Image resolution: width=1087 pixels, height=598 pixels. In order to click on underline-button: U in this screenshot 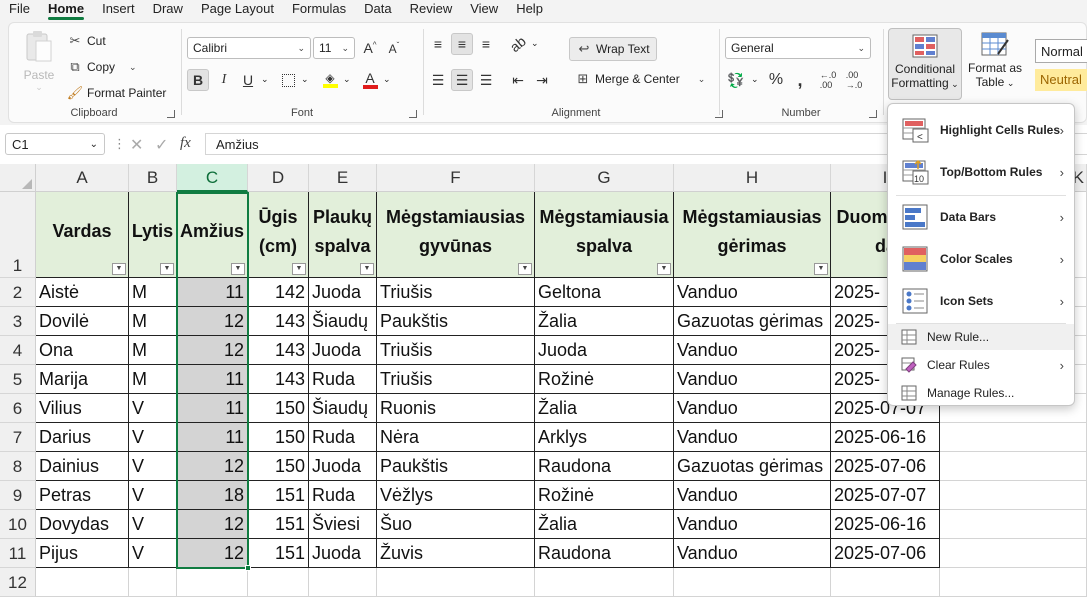, I will do `click(248, 80)`.